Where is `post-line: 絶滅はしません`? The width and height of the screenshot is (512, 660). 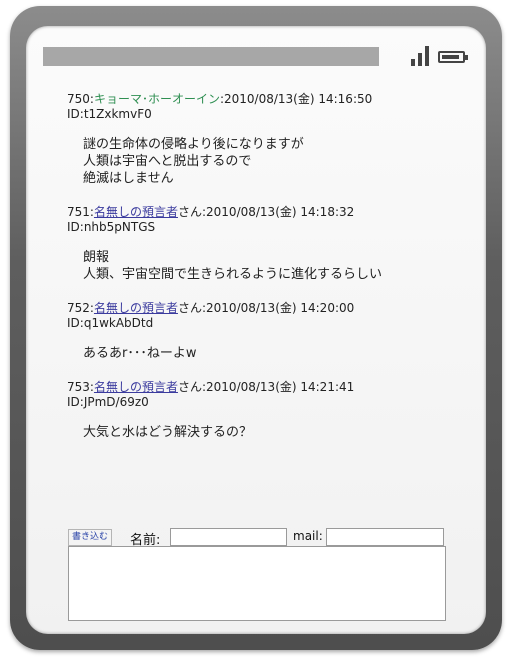 post-line: 絶滅はしません is located at coordinates (128, 178).